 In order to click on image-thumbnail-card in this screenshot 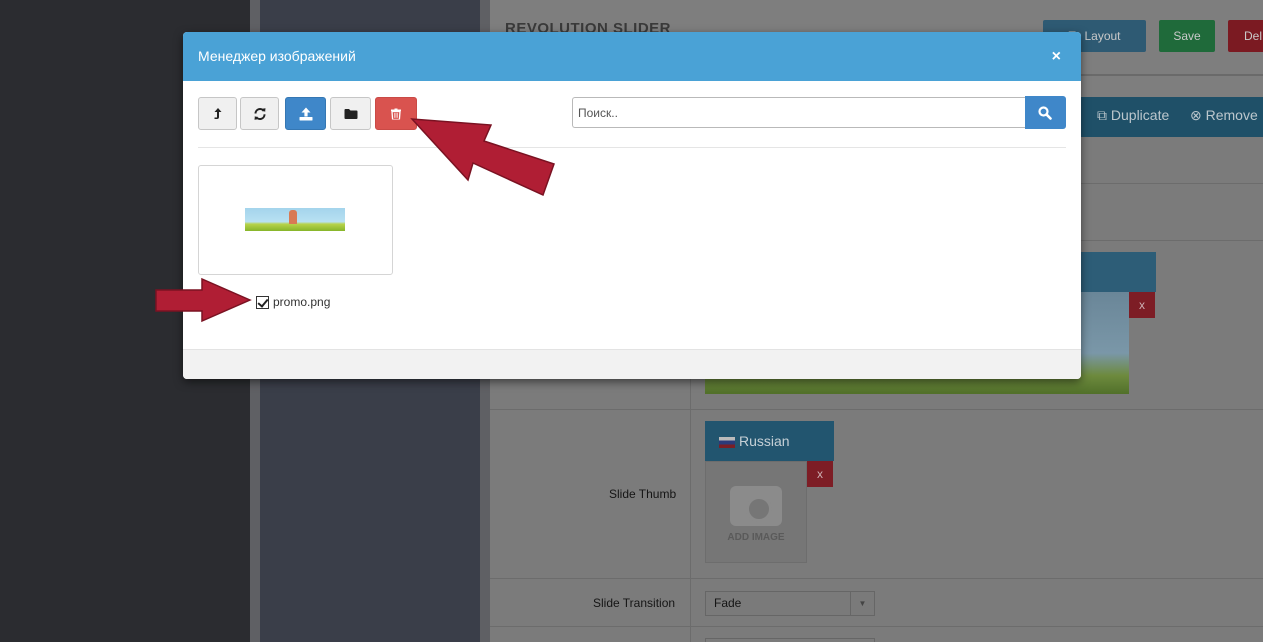, I will do `click(295, 220)`.